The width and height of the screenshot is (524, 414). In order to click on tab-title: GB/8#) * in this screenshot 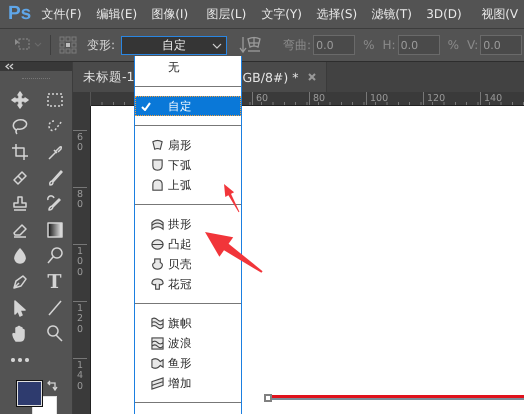, I will do `click(270, 77)`.